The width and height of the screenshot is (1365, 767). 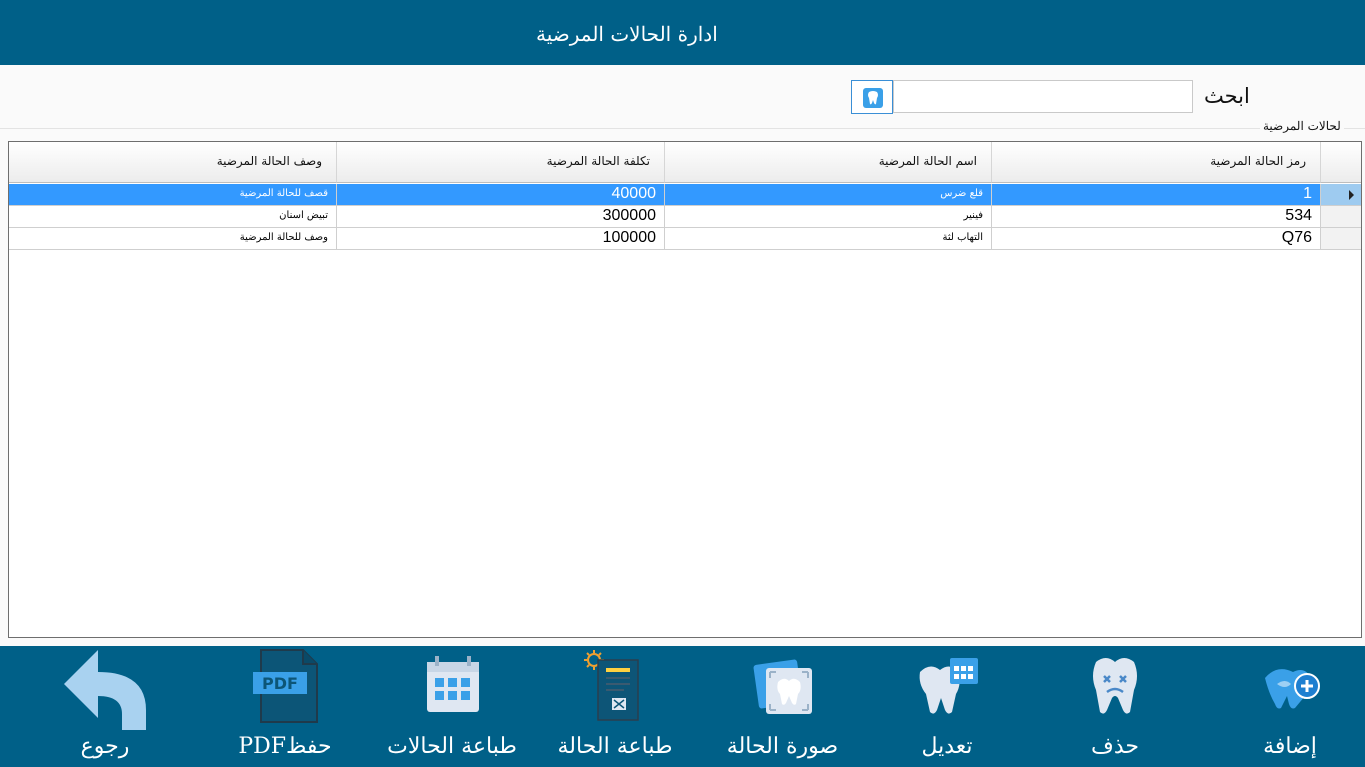 What do you see at coordinates (501, 162) in the screenshot?
I see `column-header-cost: تكلفة الحالة المرضية` at bounding box center [501, 162].